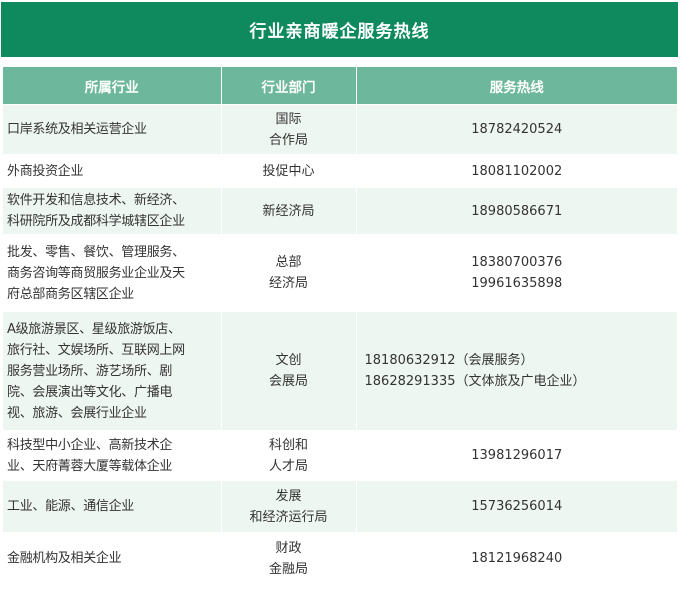  Describe the element at coordinates (288, 262) in the screenshot. I see `dept-cell-line: 总部` at that location.